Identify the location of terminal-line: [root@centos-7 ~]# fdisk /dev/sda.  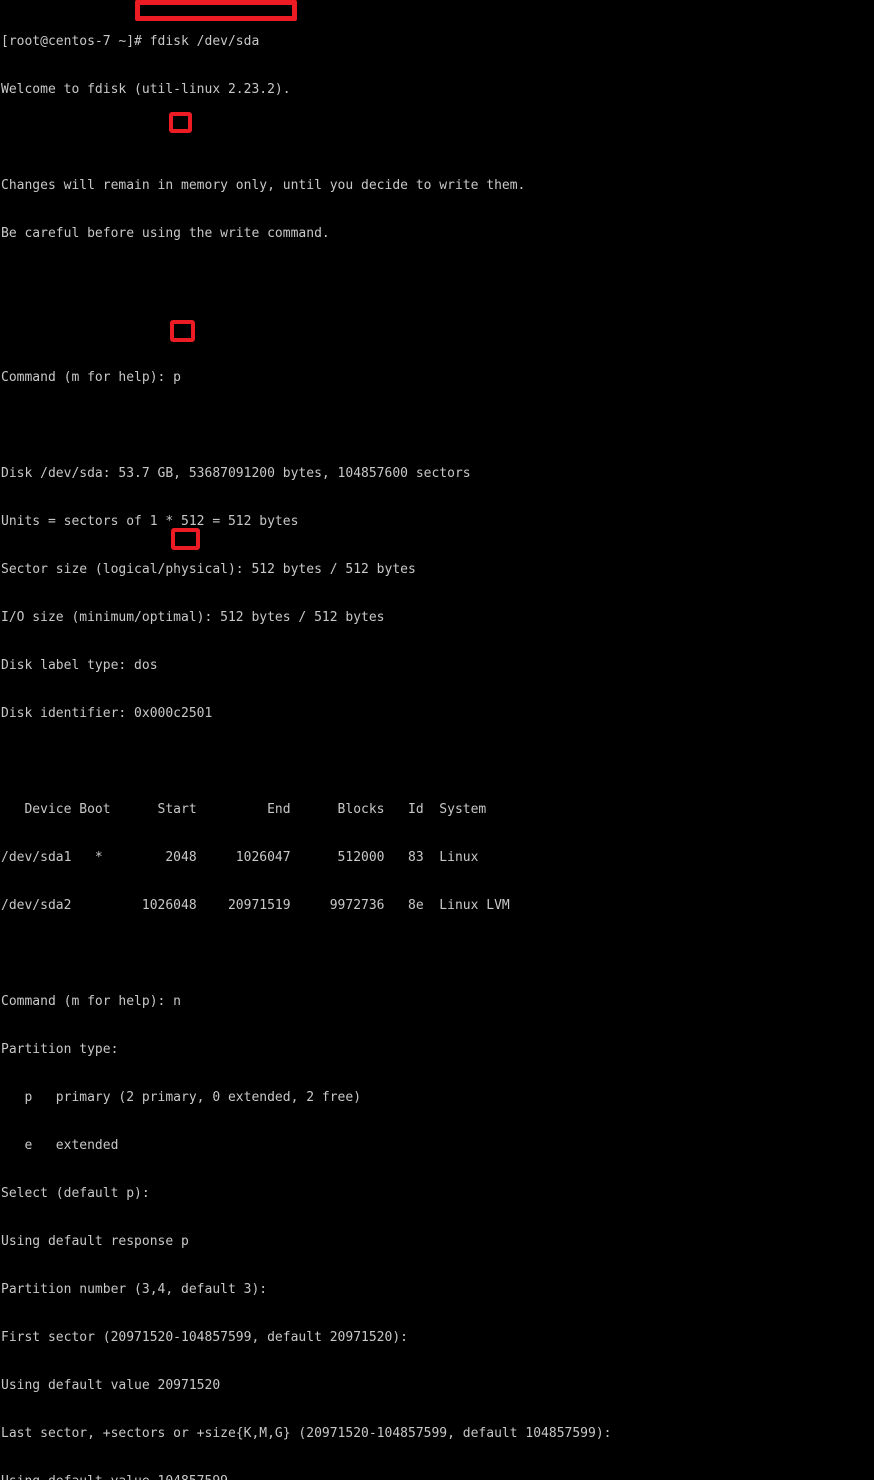
(130, 41).